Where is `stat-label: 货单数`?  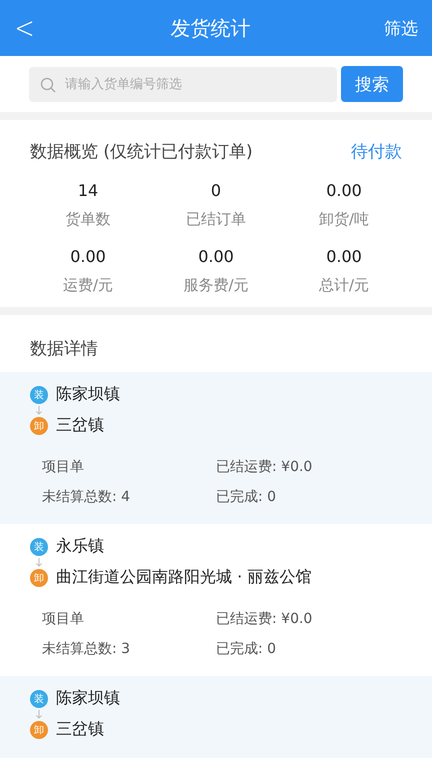
stat-label: 货单数 is located at coordinates (88, 219).